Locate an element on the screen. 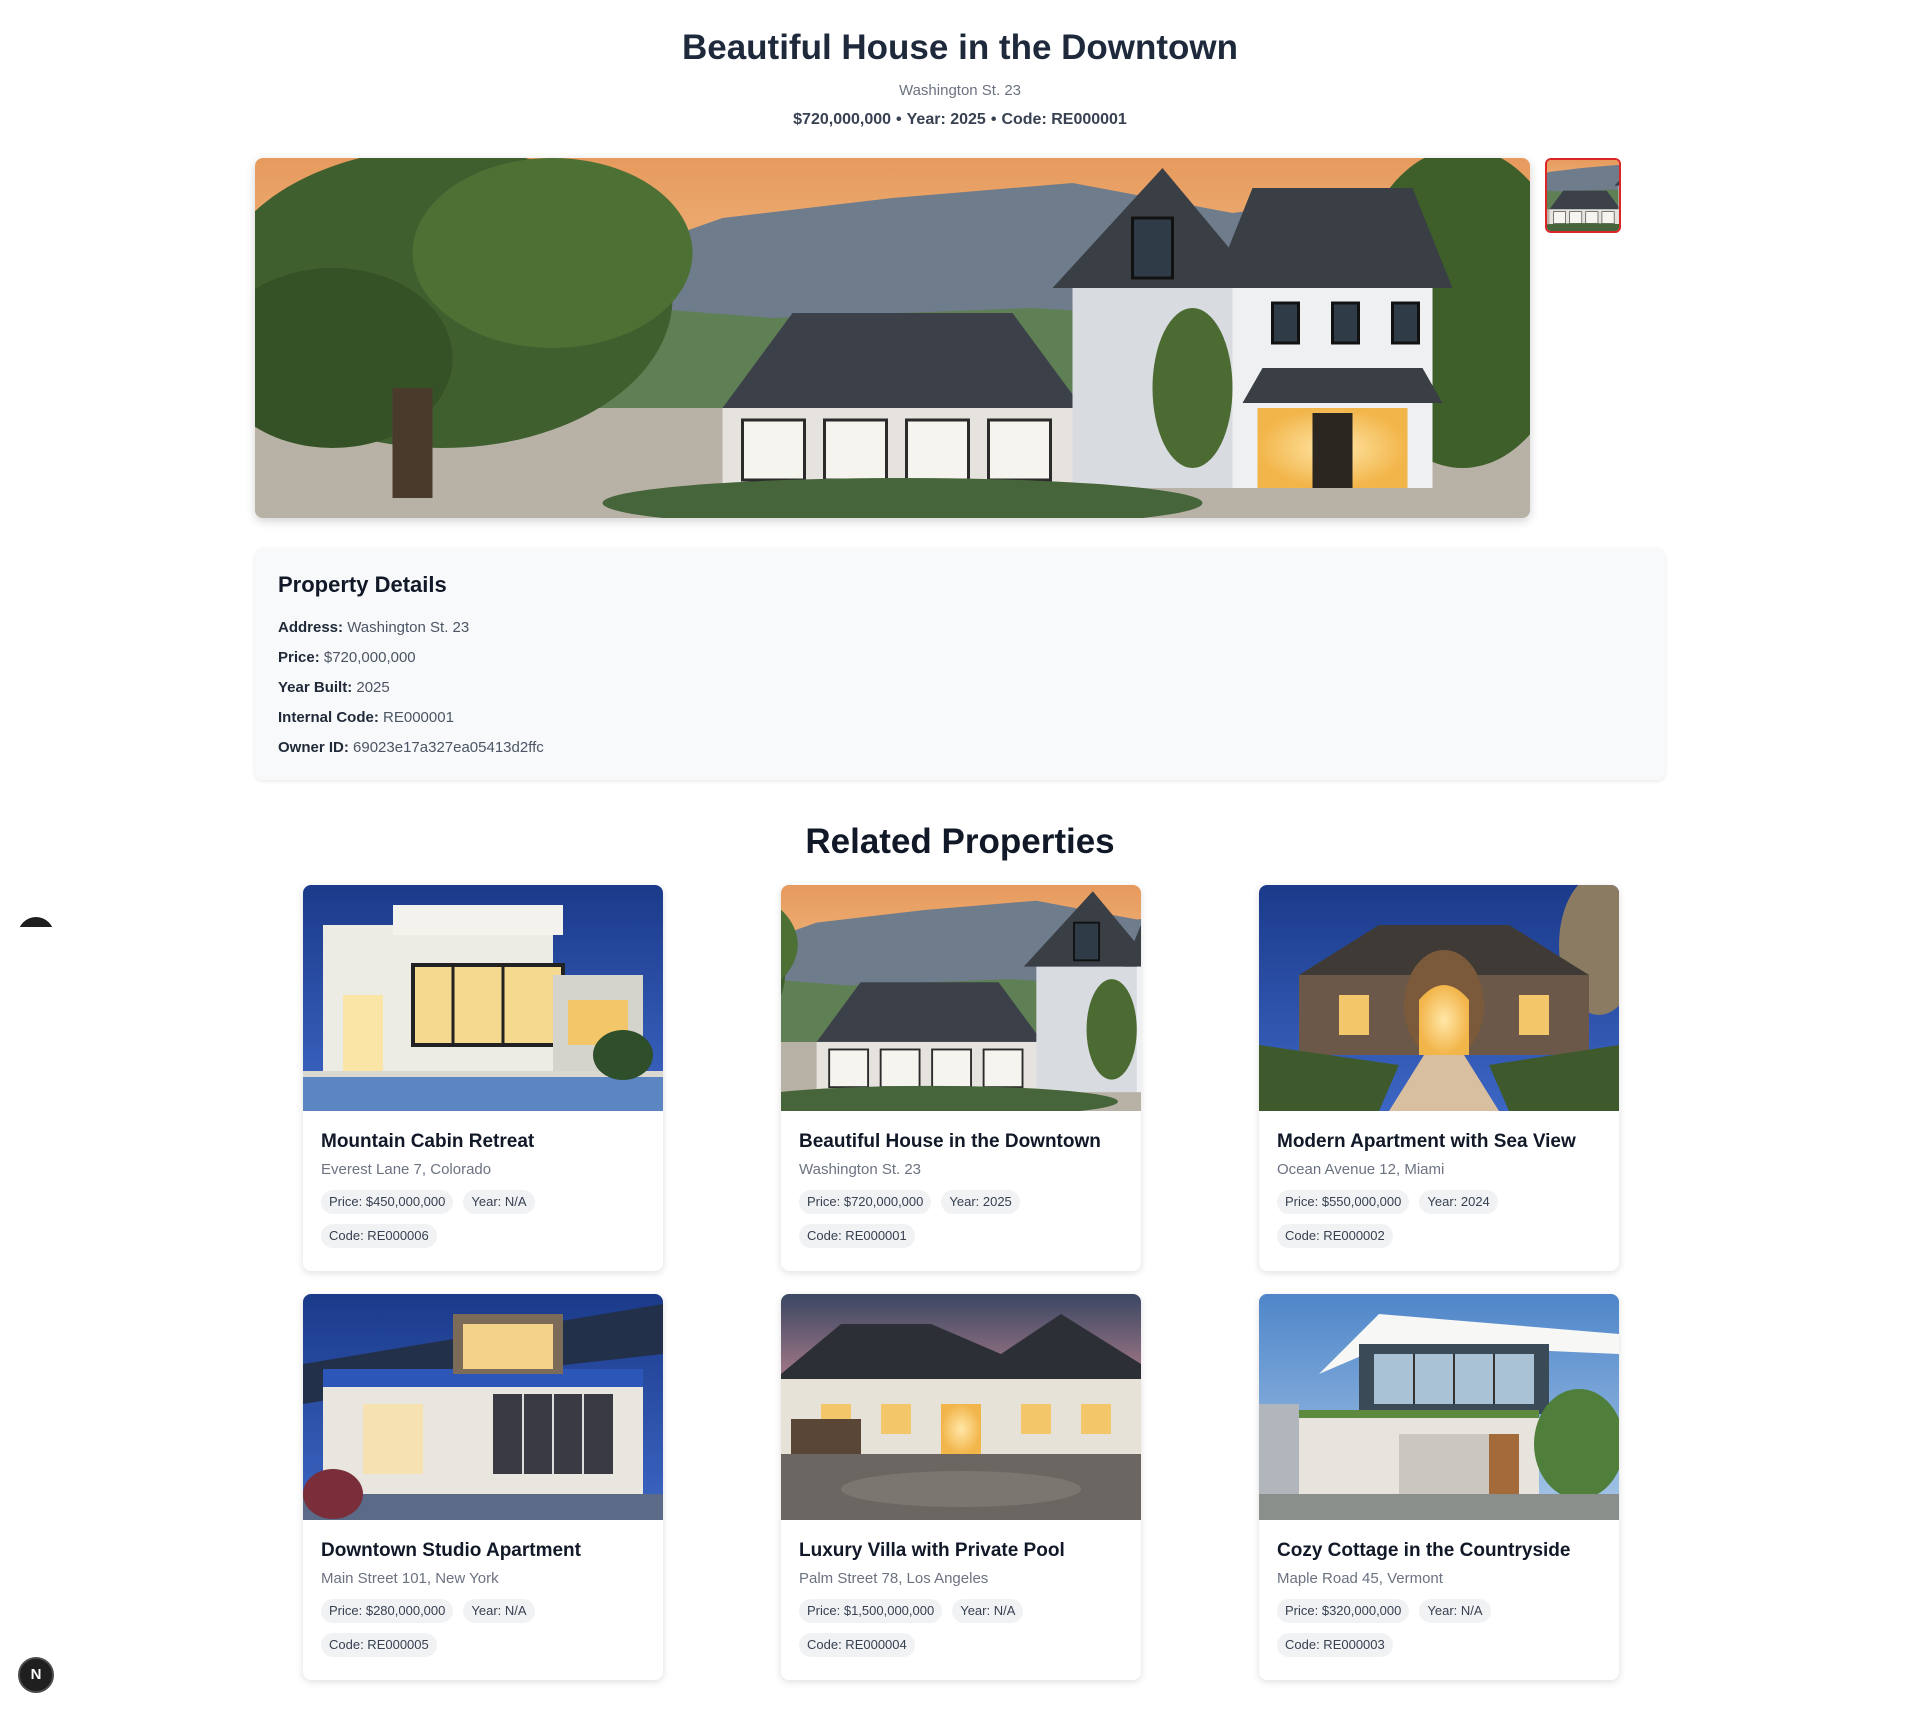  card-address: Everest Lane 7, Colorado is located at coordinates (406, 1169).